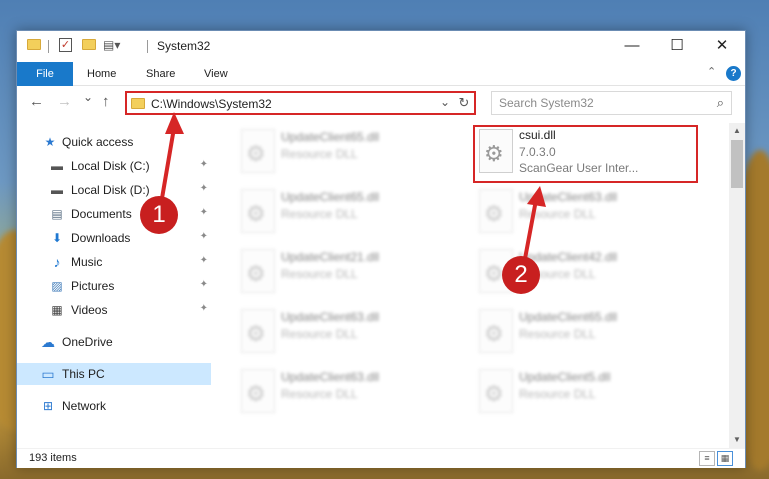 This screenshot has height=479, width=769. Describe the element at coordinates (722, 46) in the screenshot. I see `close-button: ✕` at that location.